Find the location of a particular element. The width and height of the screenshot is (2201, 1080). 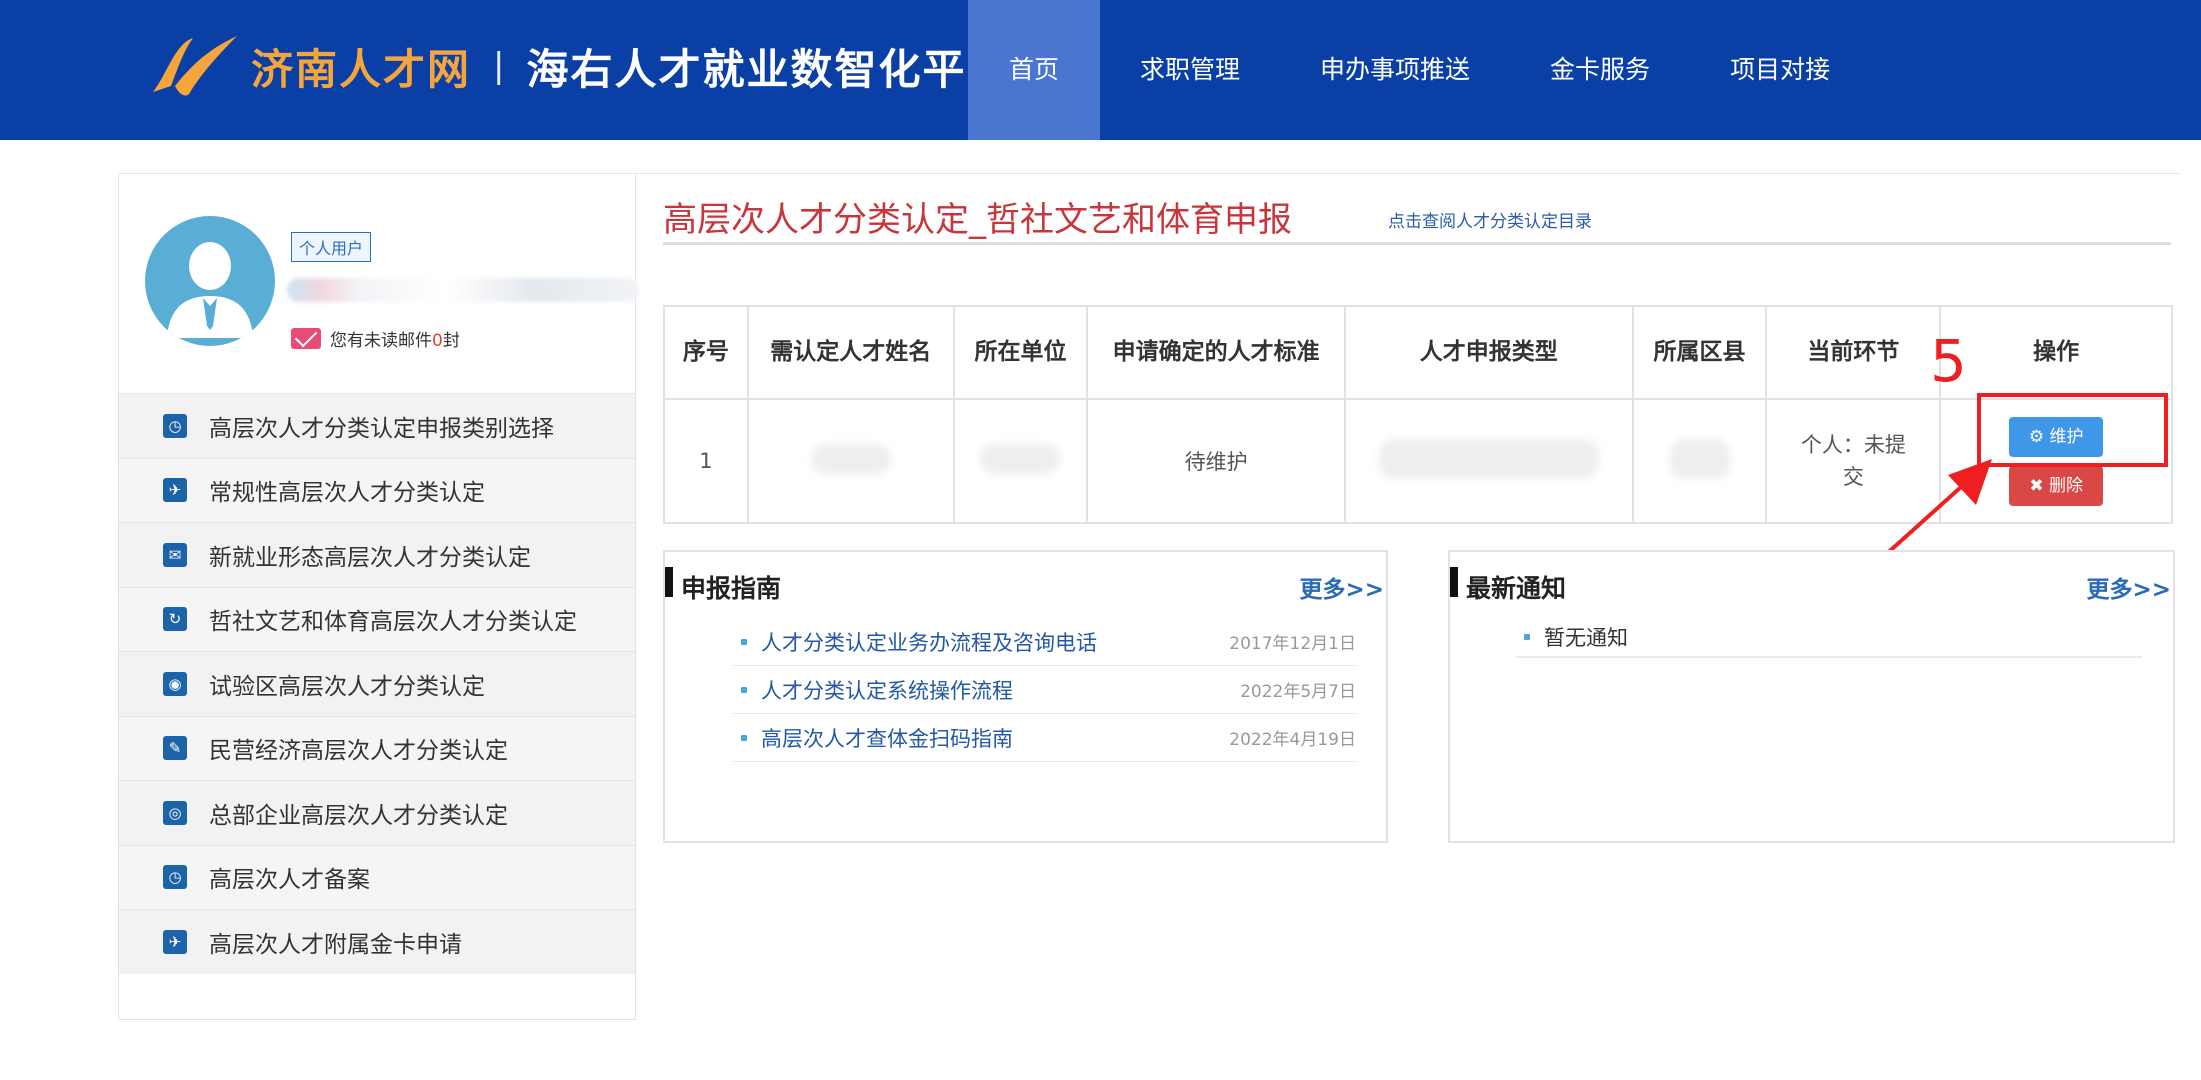

talent-standard: 待维护 is located at coordinates (1216, 461).